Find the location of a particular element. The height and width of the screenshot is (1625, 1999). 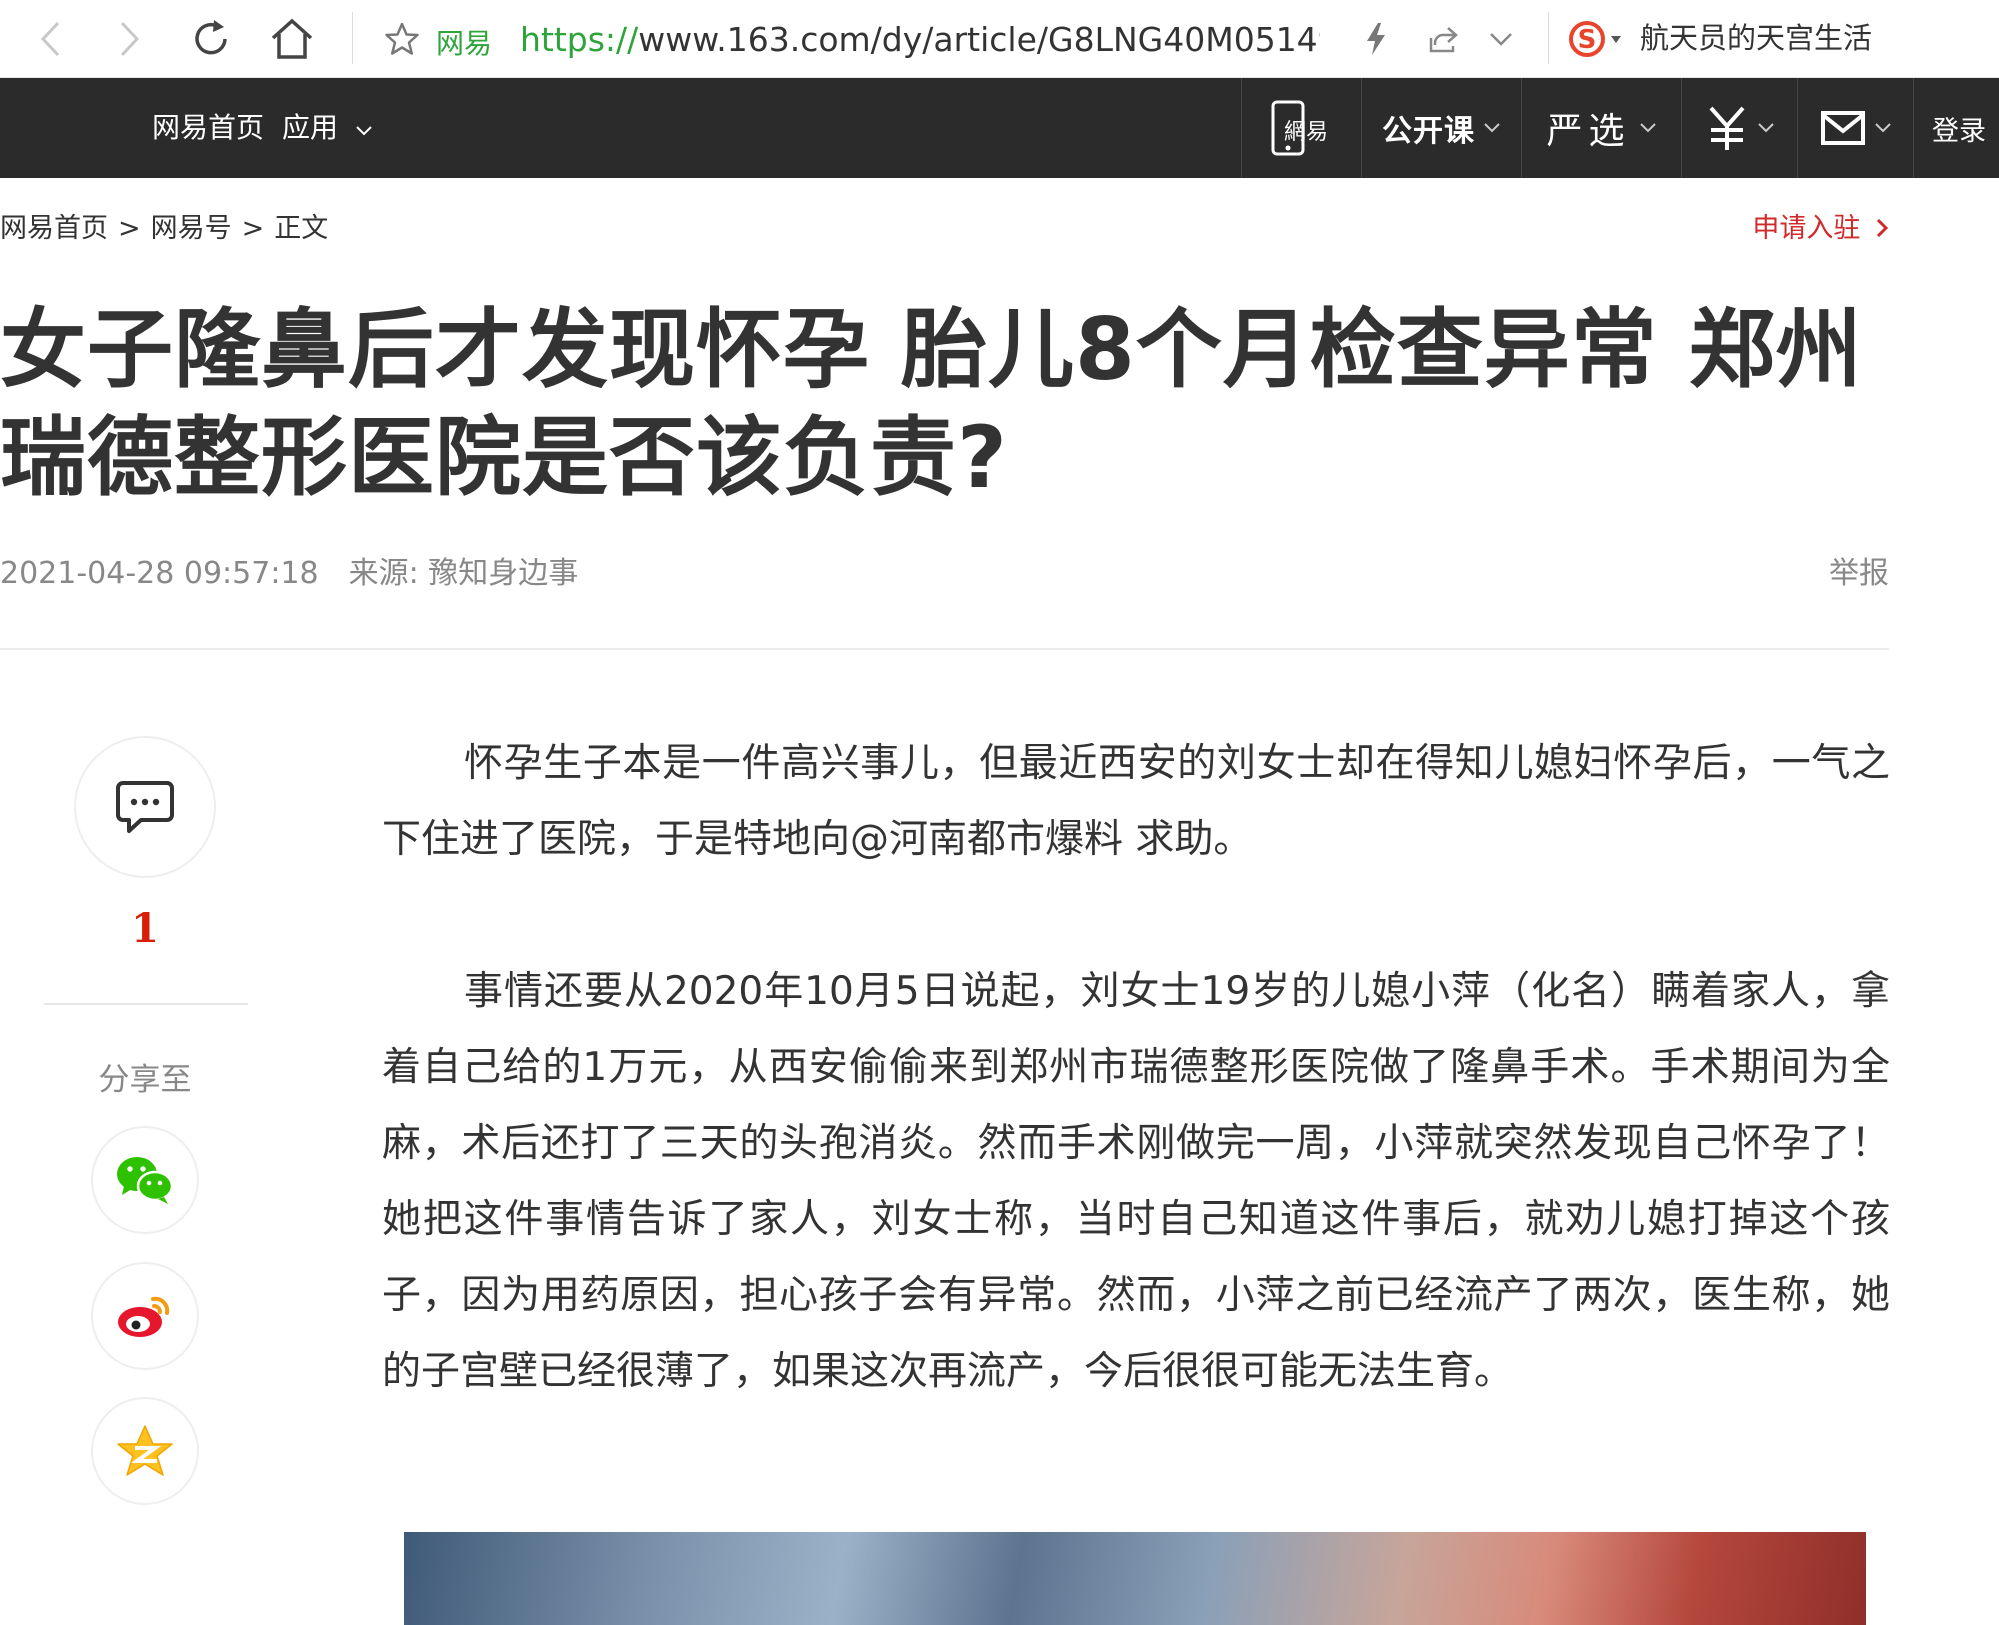

comment-button is located at coordinates (145, 807).